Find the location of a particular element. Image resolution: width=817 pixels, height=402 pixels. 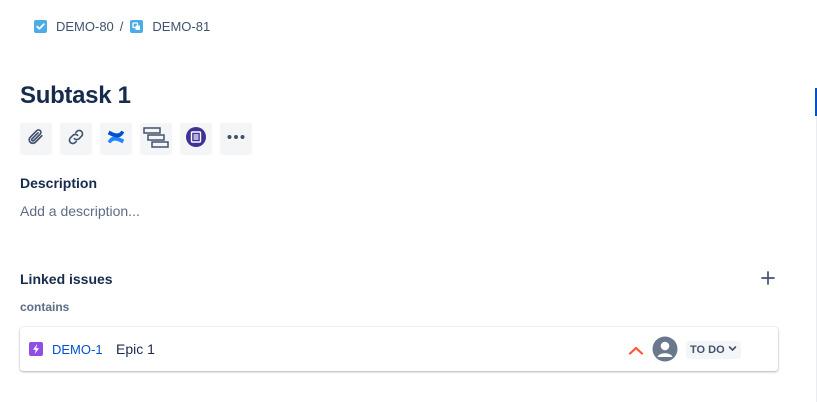

task-checkbox-icon is located at coordinates (40, 26).